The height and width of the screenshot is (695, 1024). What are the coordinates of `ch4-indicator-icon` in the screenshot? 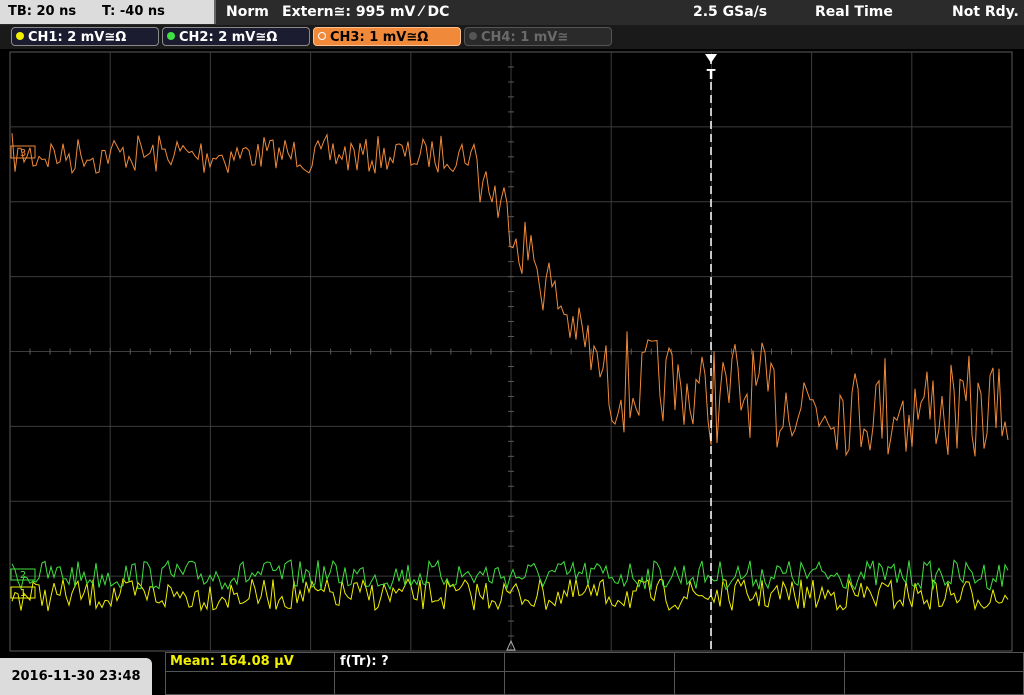 It's located at (473, 36).